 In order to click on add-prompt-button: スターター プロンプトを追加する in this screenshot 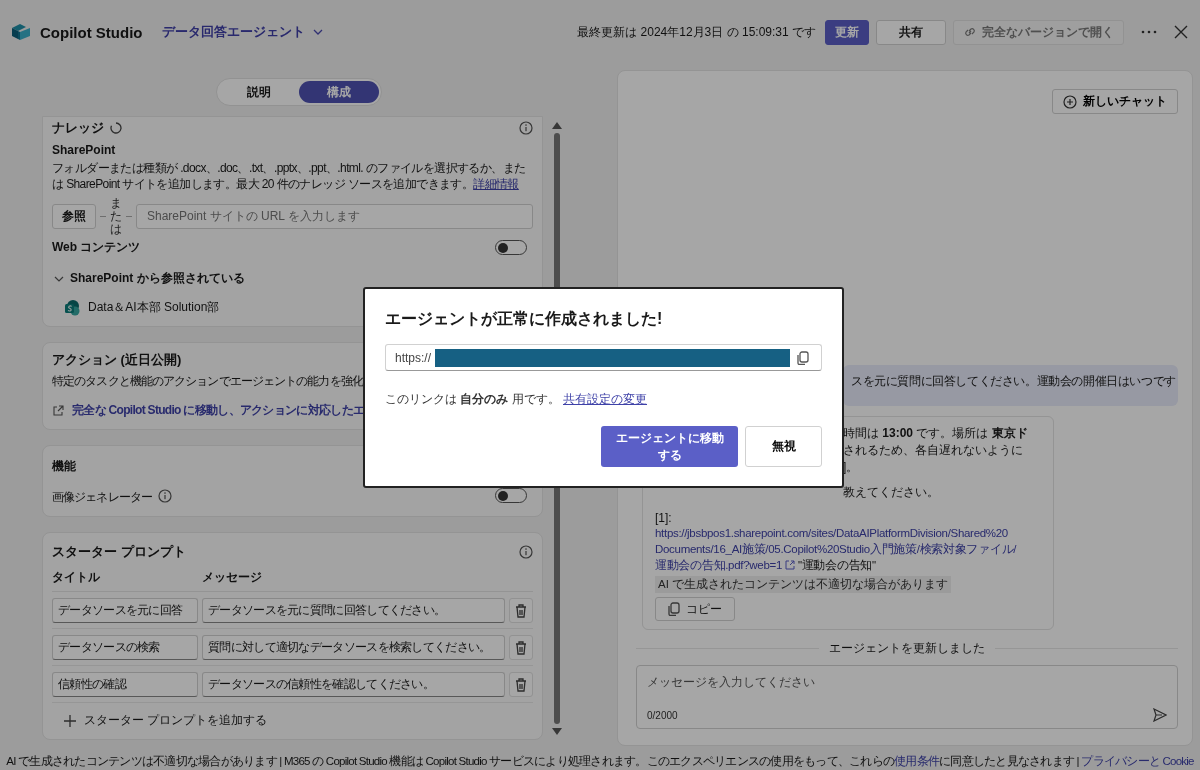, I will do `click(166, 721)`.